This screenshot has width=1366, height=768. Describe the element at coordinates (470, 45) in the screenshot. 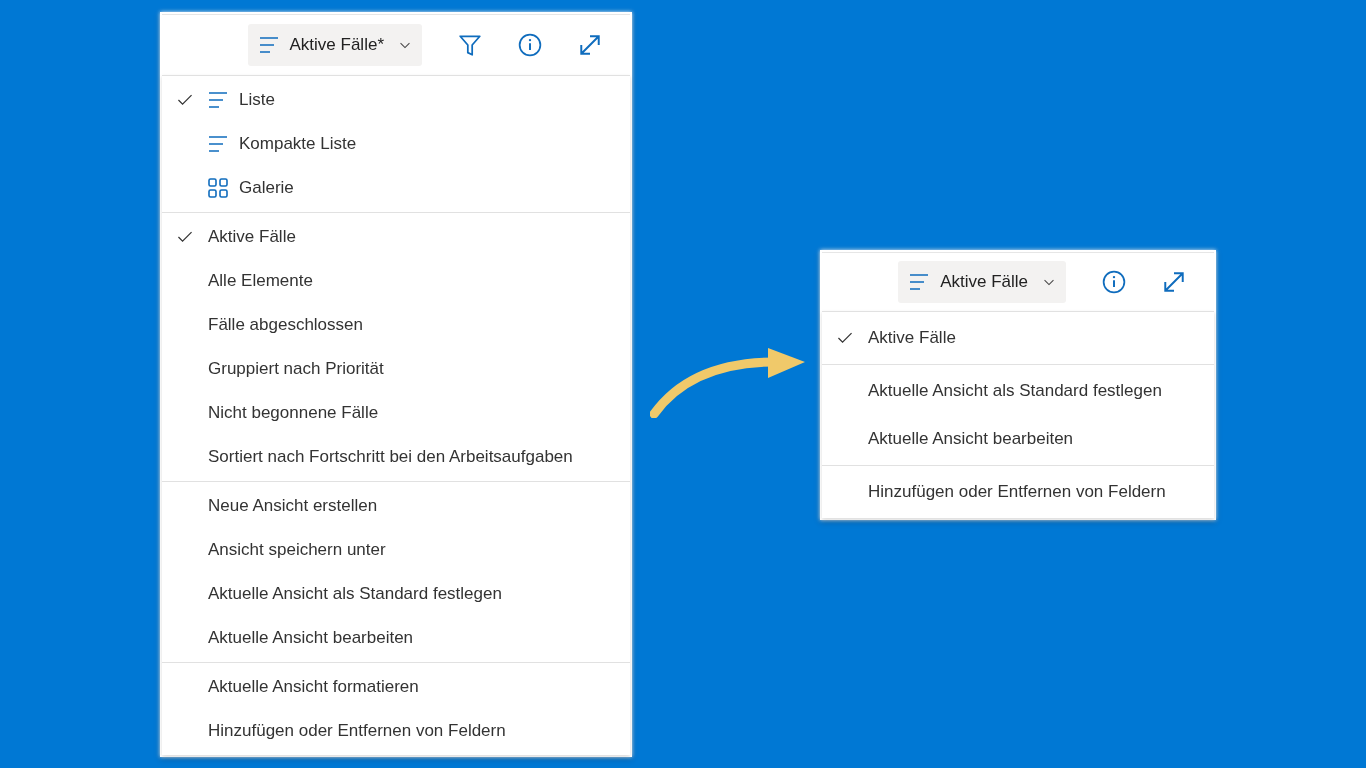

I see `filter-icon` at that location.